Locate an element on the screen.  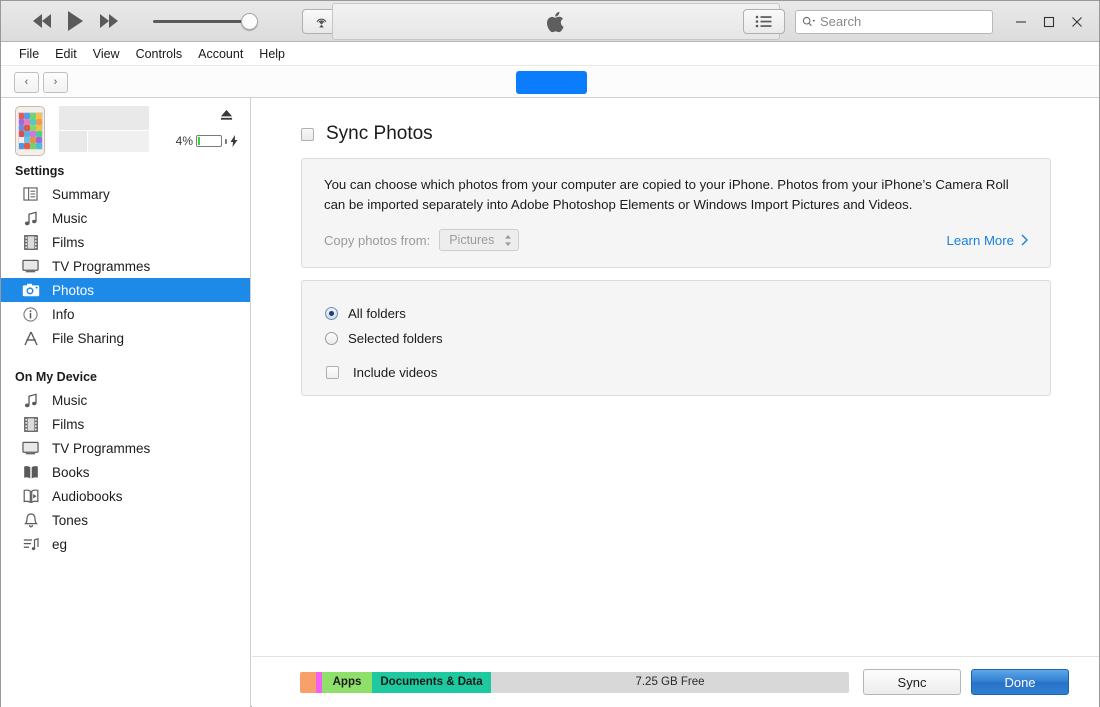
capacity-bar: Apps Documents & Data 7.25 GB Free is located at coordinates (574, 682).